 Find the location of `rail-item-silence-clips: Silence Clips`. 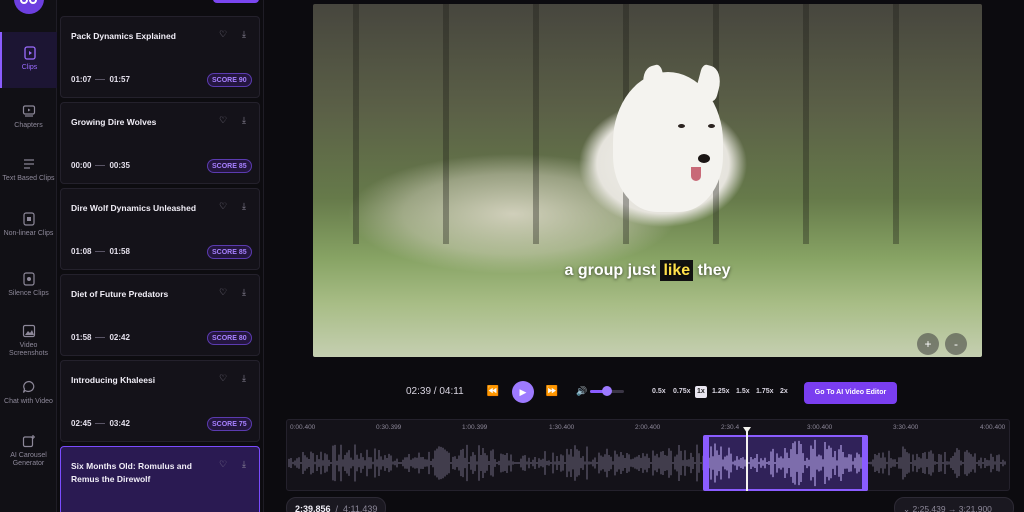

rail-item-silence-clips: Silence Clips is located at coordinates (28, 285).